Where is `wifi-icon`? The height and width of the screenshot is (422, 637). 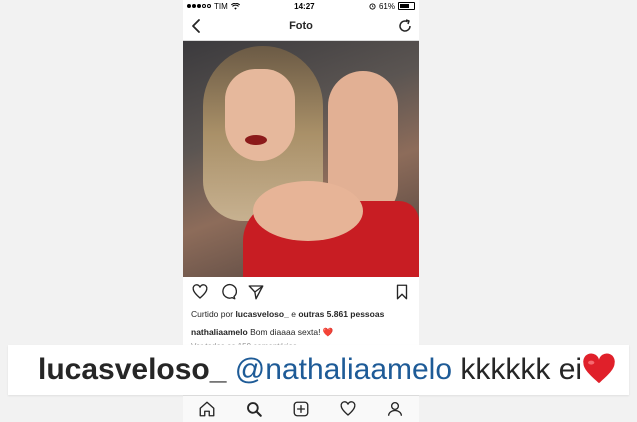
wifi-icon is located at coordinates (235, 6).